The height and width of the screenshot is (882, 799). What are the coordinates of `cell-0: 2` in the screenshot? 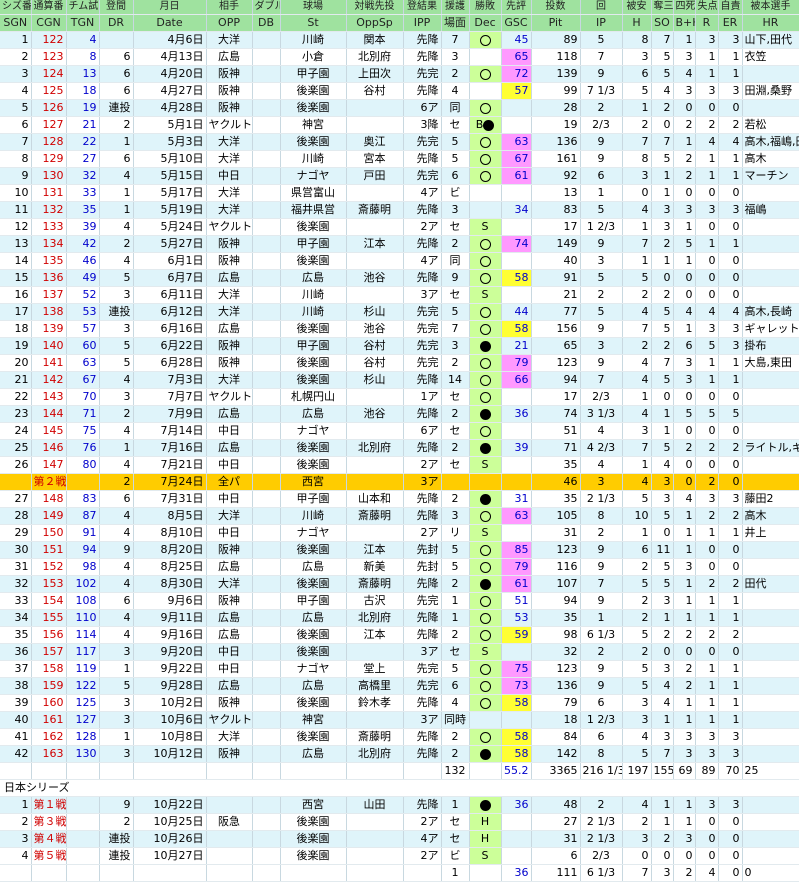 It's located at (16, 822).